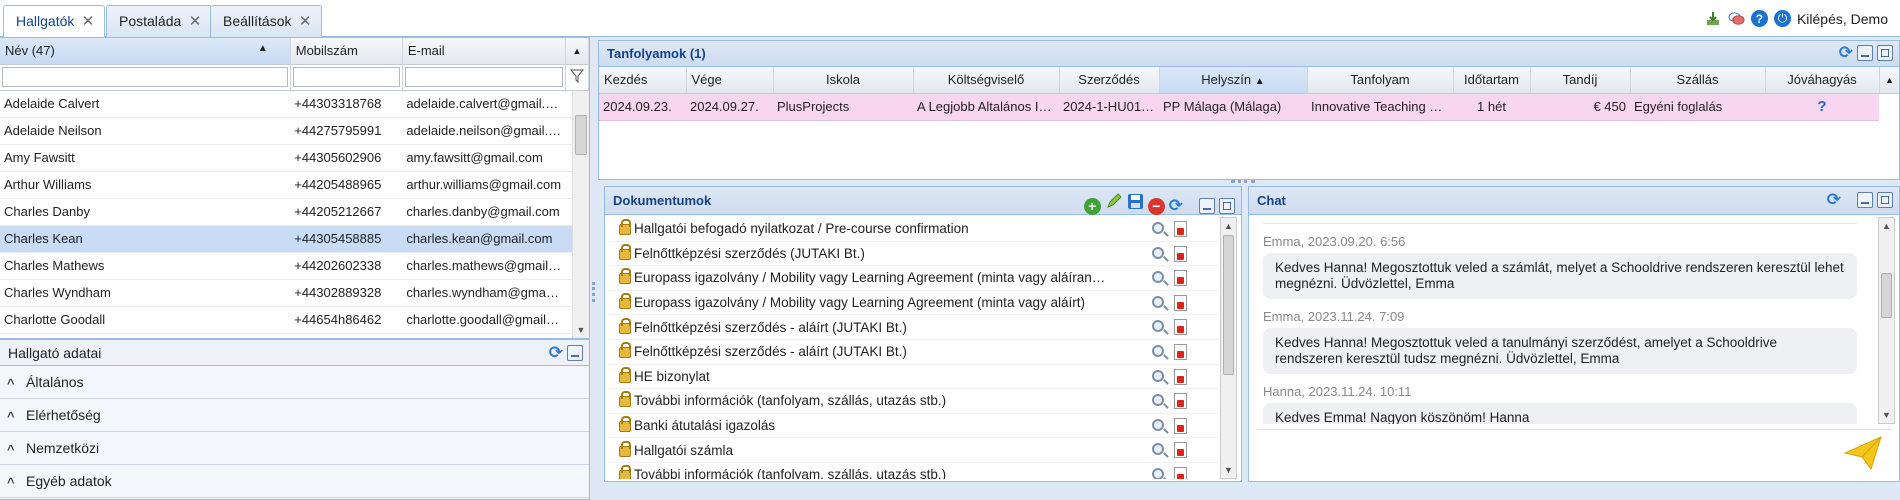 The height and width of the screenshot is (500, 1900). Describe the element at coordinates (577, 77) in the screenshot. I see `filter-icon` at that location.